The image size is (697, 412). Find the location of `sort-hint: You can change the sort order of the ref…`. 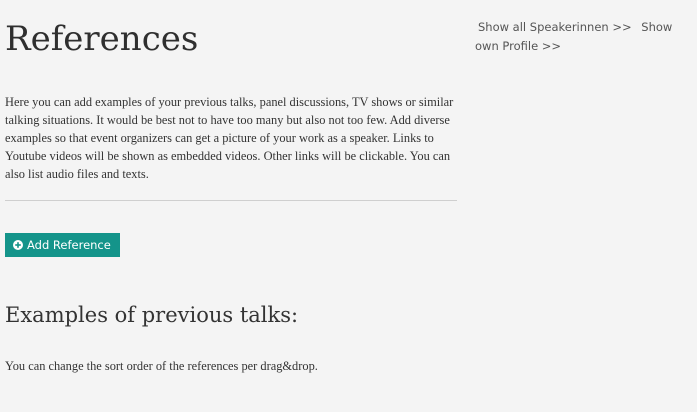

sort-hint: You can change the sort order of the ref… is located at coordinates (161, 366).